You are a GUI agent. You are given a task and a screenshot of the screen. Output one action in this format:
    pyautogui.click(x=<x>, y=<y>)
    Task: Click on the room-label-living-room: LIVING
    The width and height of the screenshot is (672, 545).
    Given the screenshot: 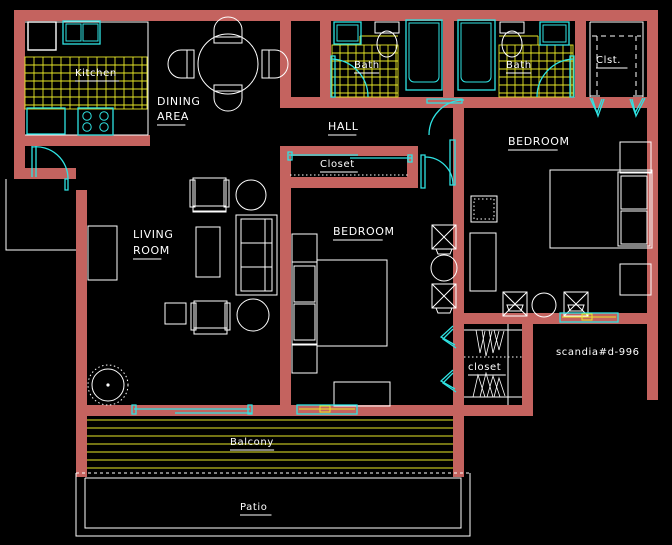 What is the action you would take?
    pyautogui.click(x=153, y=234)
    